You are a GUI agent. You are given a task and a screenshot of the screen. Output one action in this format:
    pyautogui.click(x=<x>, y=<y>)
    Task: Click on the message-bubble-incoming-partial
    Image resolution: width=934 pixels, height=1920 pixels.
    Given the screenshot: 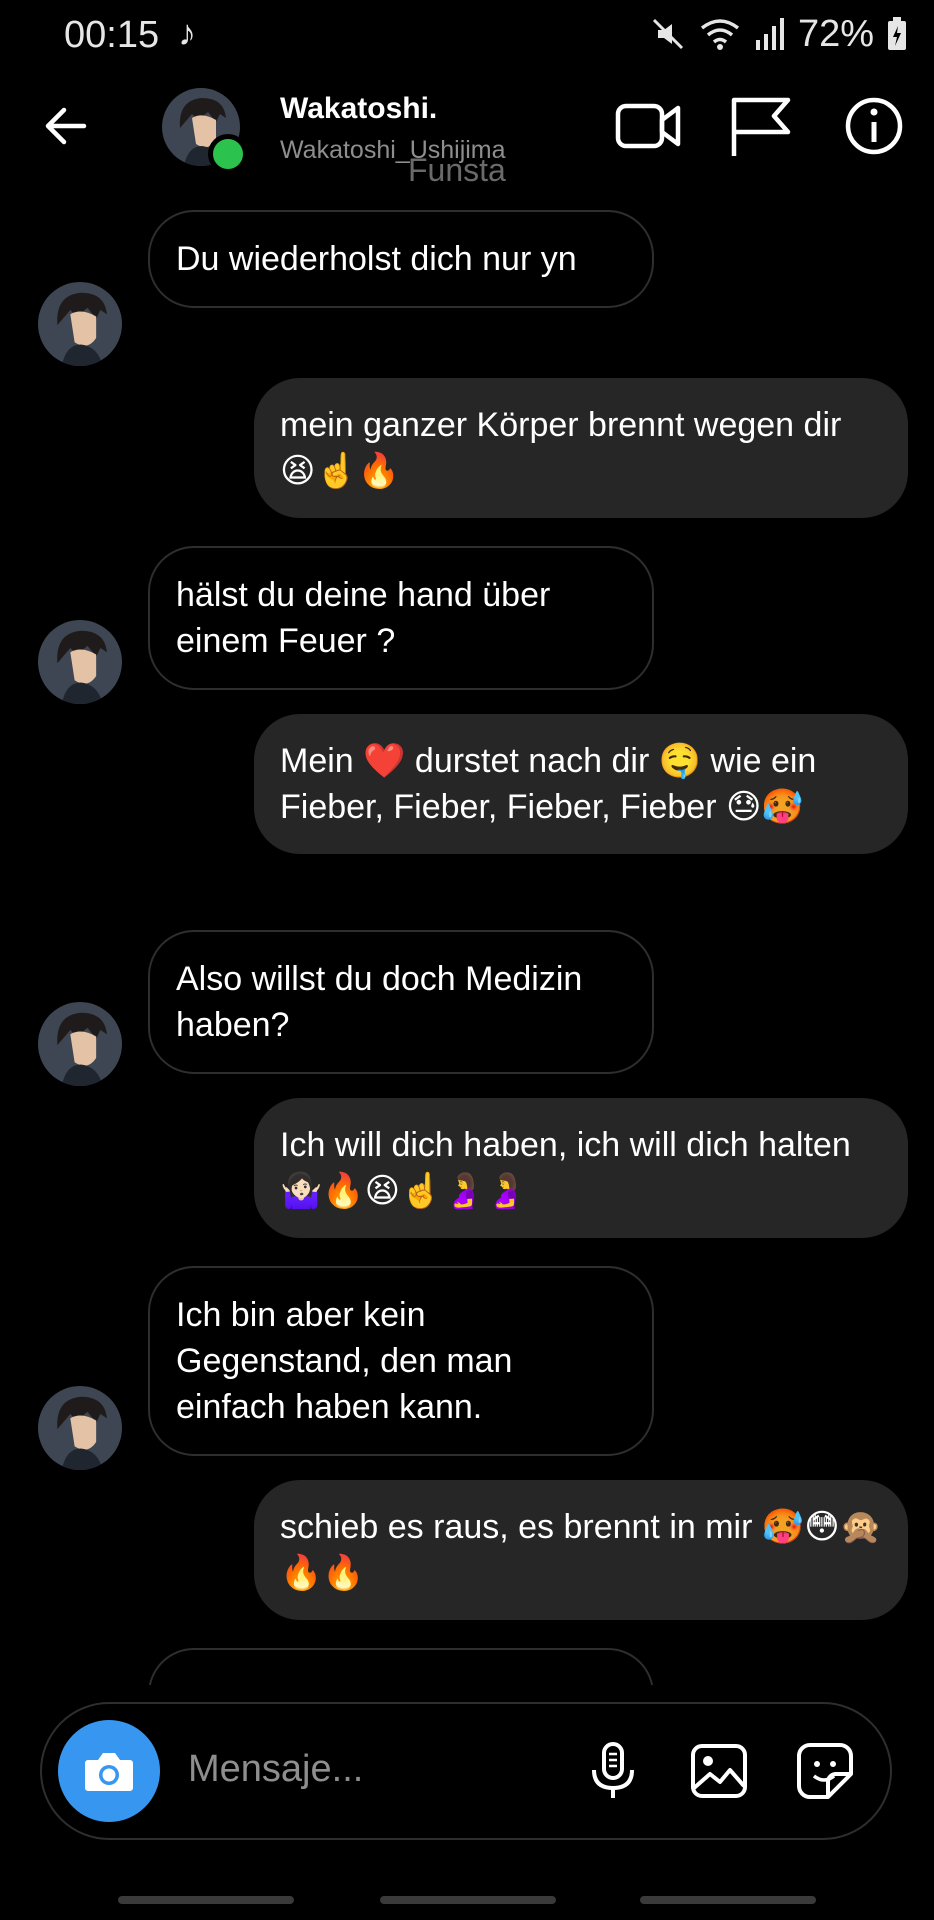 What is the action you would take?
    pyautogui.click(x=401, y=1666)
    